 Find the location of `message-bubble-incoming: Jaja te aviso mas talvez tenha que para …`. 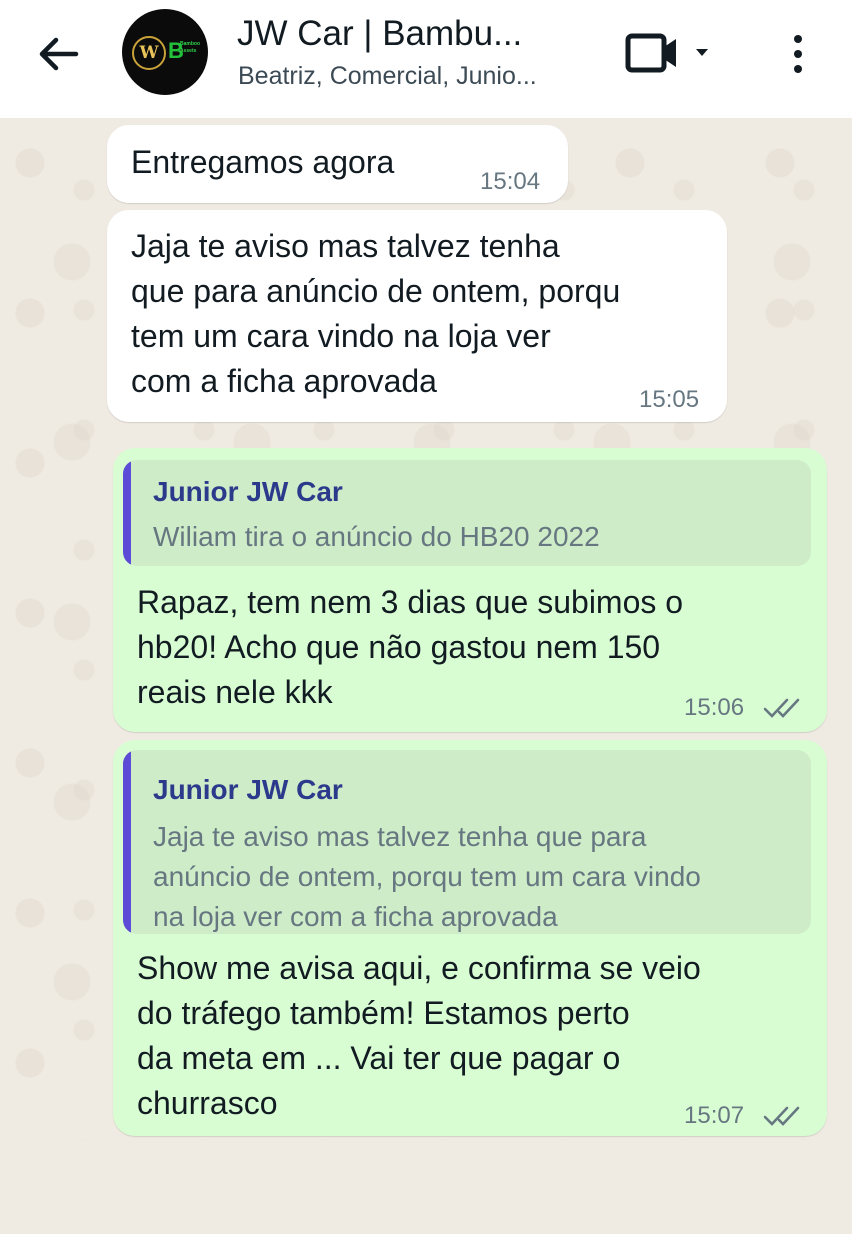

message-bubble-incoming: Jaja te aviso mas talvez tenha que para … is located at coordinates (417, 316).